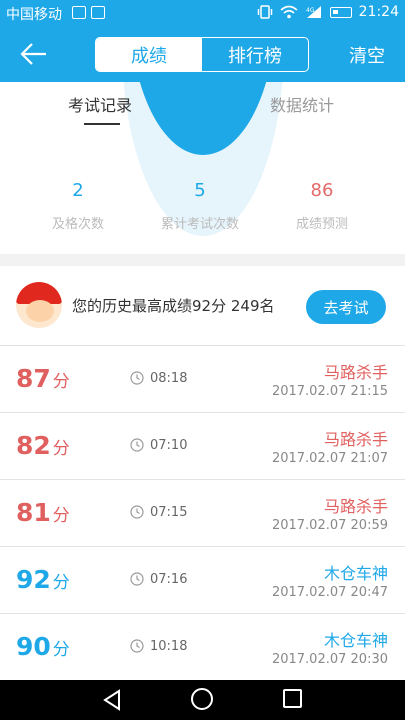 This screenshot has width=405, height=720. Describe the element at coordinates (33, 378) in the screenshot. I see `score-value: 87` at that location.